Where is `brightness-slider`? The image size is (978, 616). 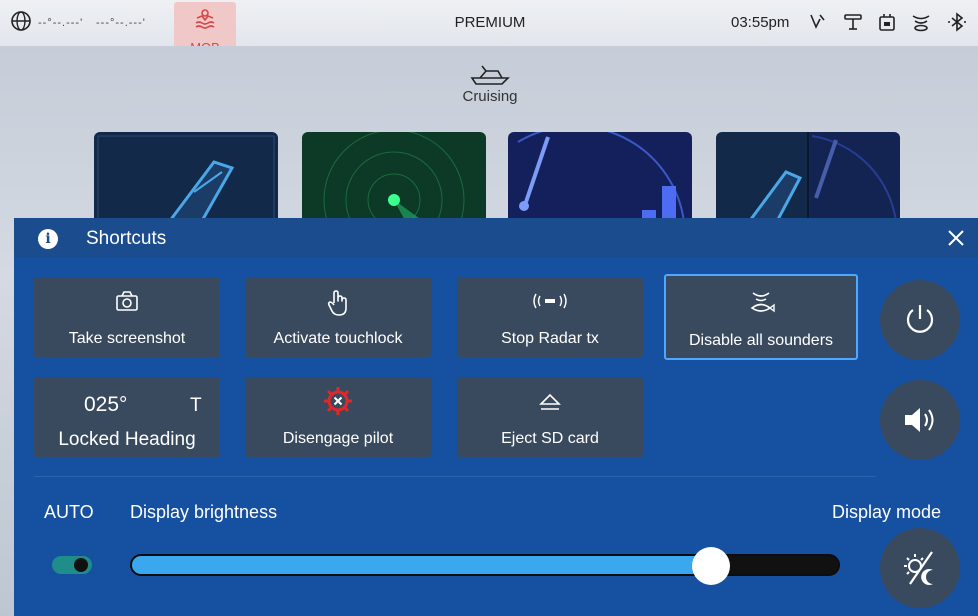
brightness-slider is located at coordinates (485, 566).